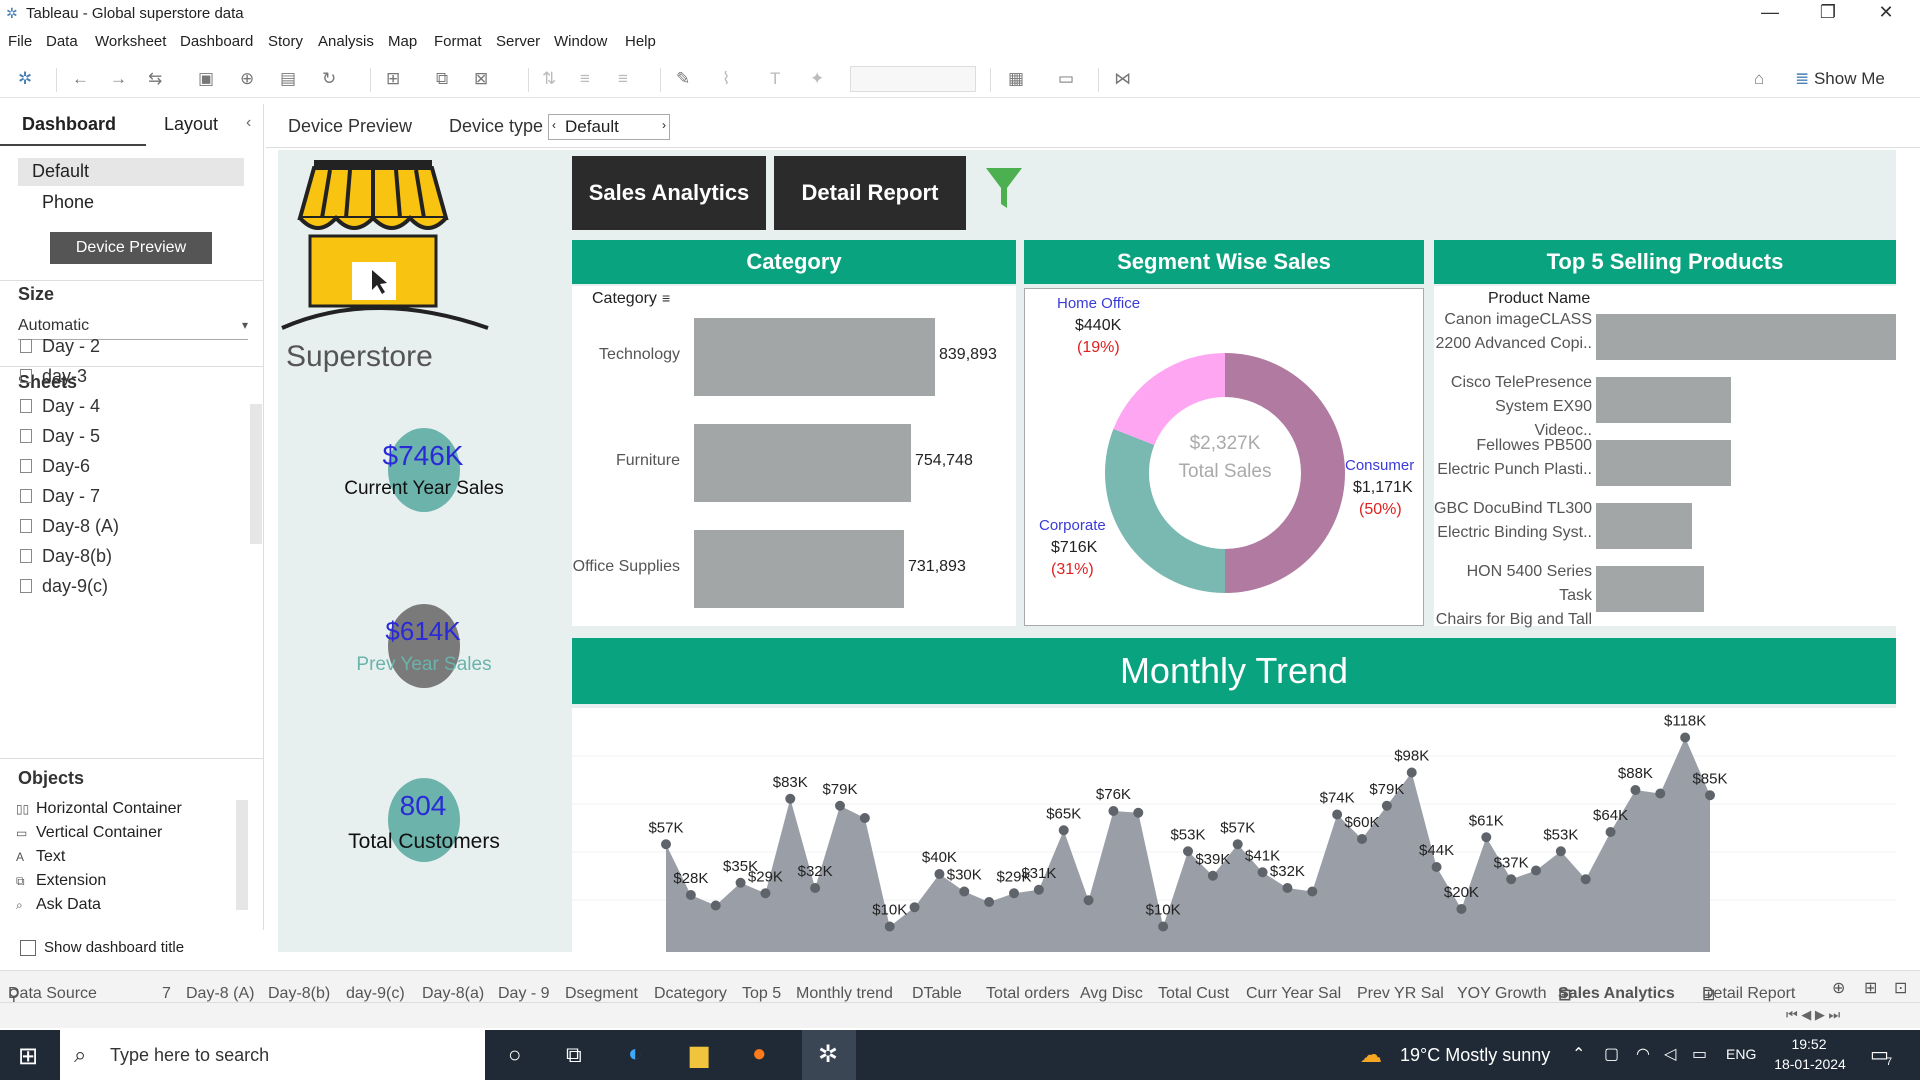 The width and height of the screenshot is (1920, 1080). Describe the element at coordinates (518, 41) in the screenshot. I see `menu-server: Server` at that location.